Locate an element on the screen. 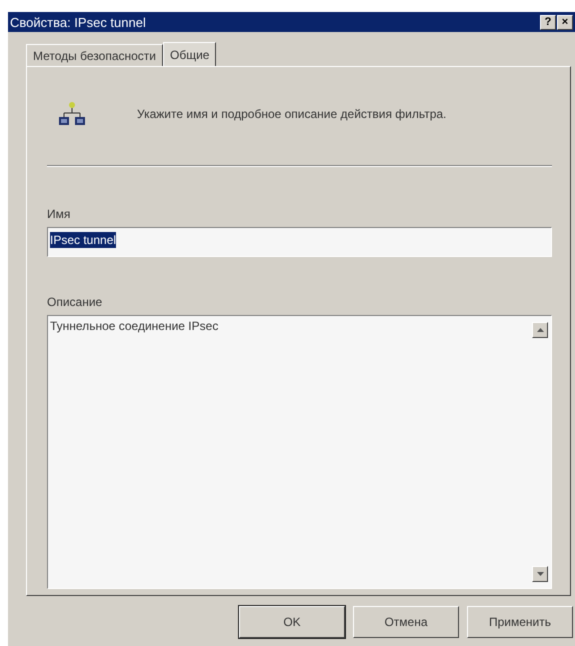  down-arrow-icon is located at coordinates (540, 574).